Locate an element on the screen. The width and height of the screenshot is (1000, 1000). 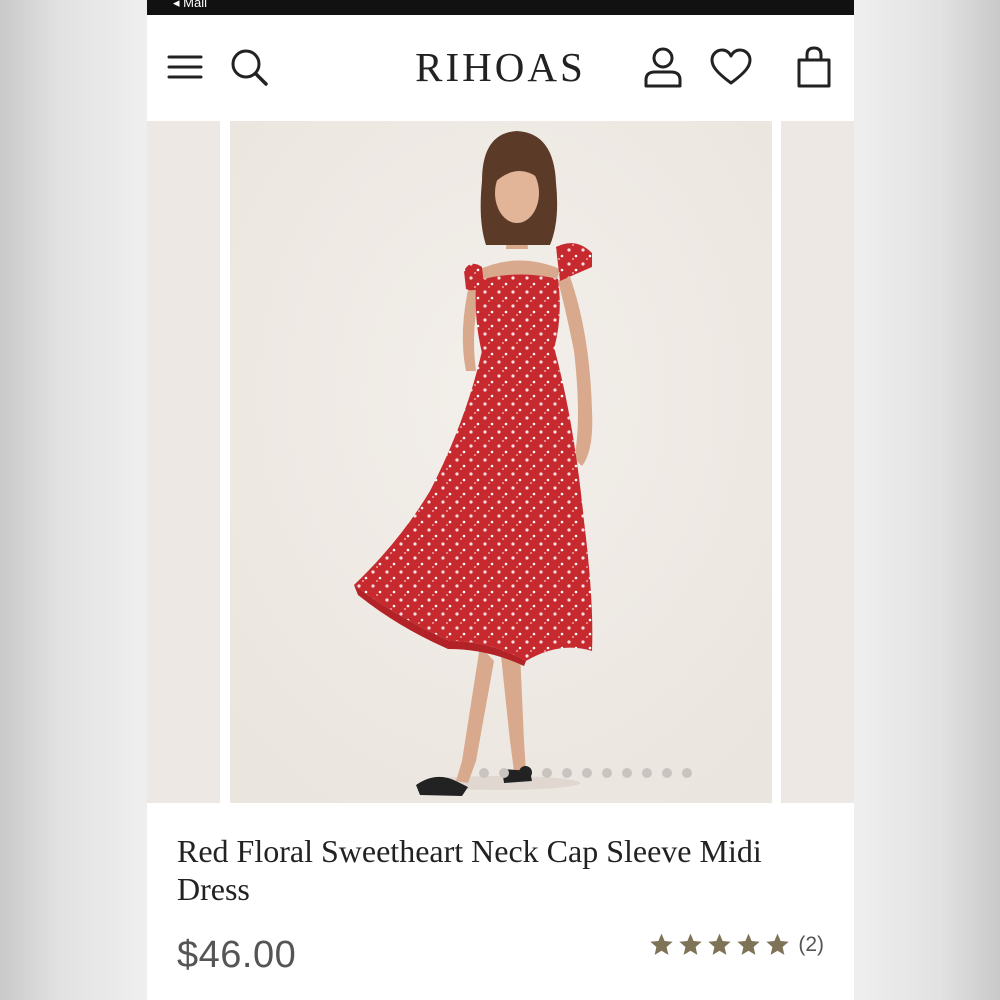
account-icon is located at coordinates (663, 67).